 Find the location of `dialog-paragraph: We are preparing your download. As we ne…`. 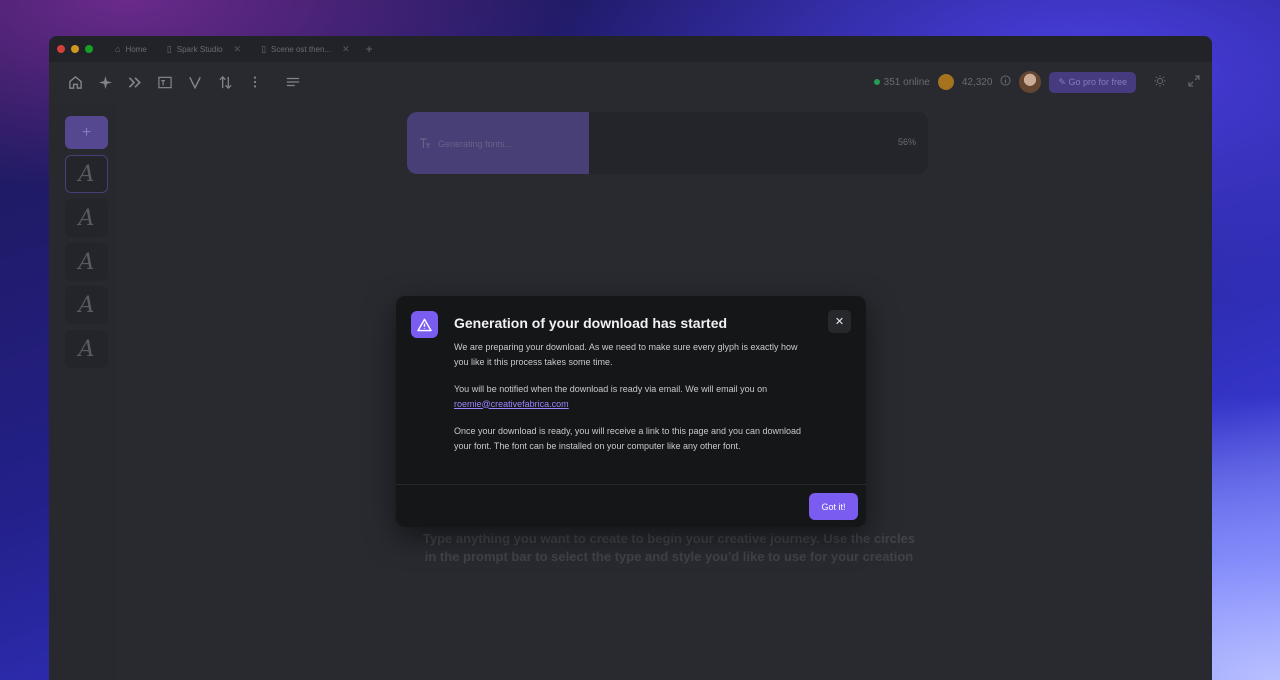

dialog-paragraph: We are preparing your download. As we ne… is located at coordinates (626, 354).